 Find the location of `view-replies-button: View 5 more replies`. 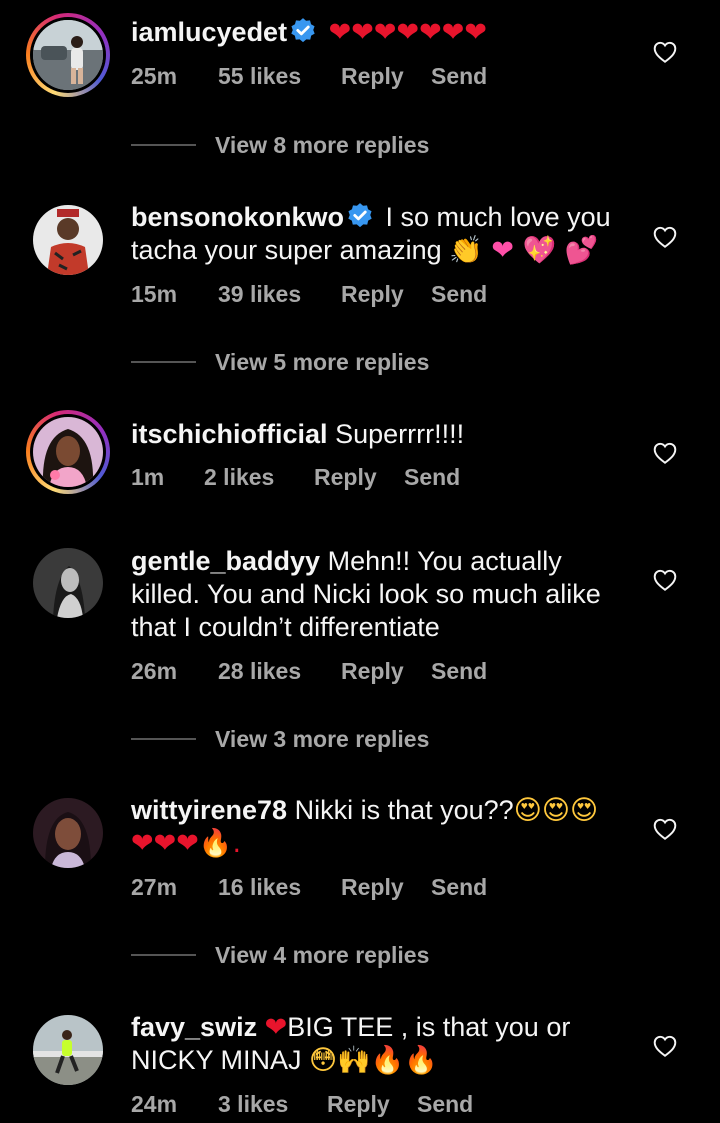

view-replies-button: View 5 more replies is located at coordinates (291, 362).